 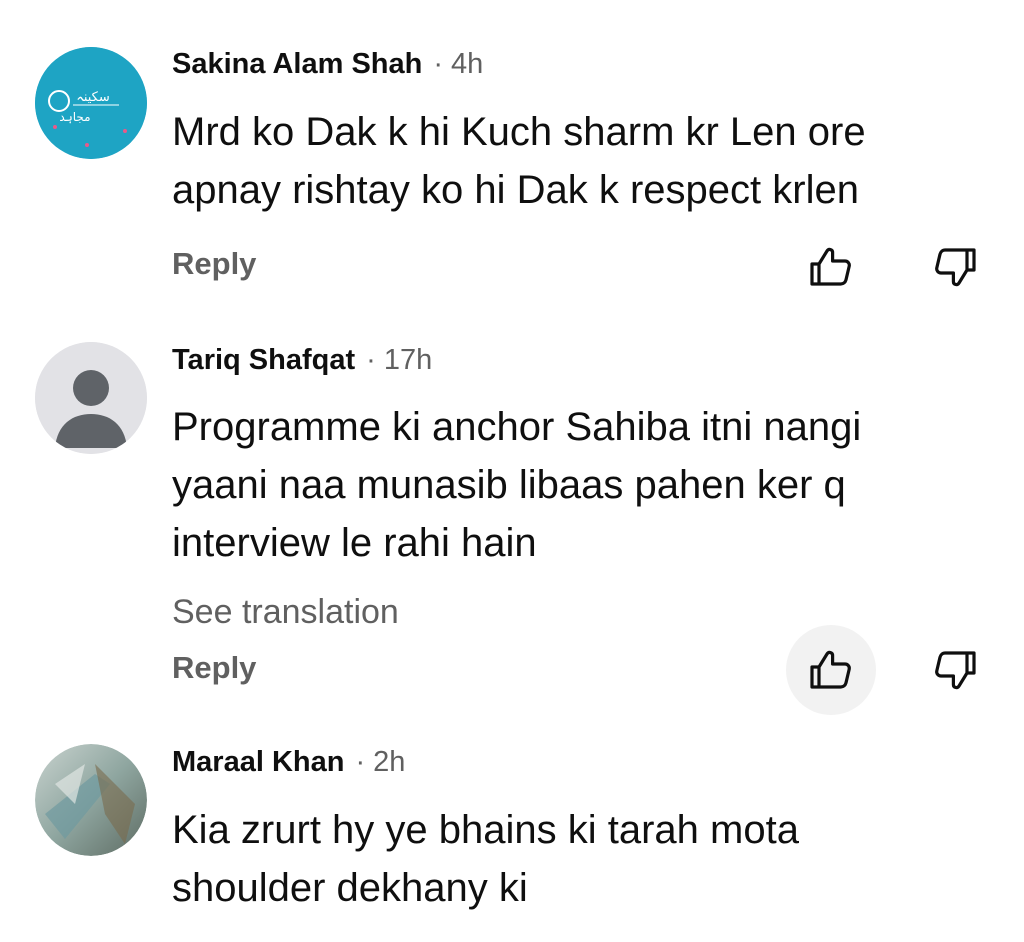 What do you see at coordinates (389, 762) in the screenshot?
I see `comment-timestamp: 2h` at bounding box center [389, 762].